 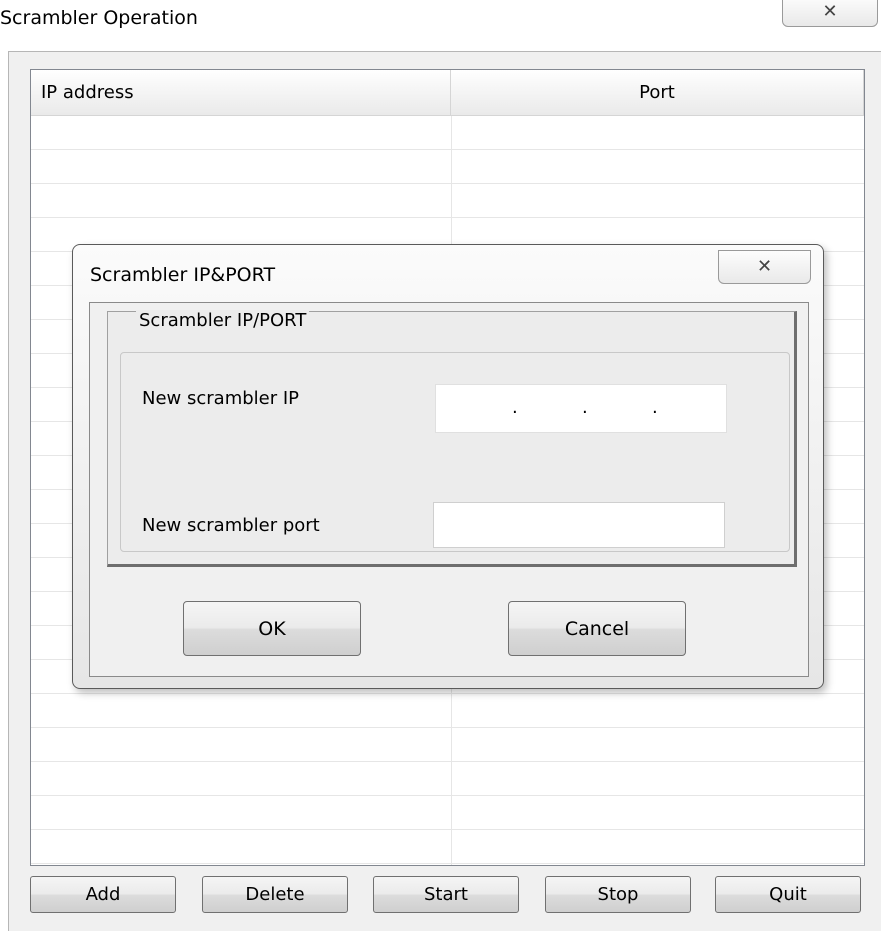 I want to click on column-header-port: Port, so click(x=657, y=93).